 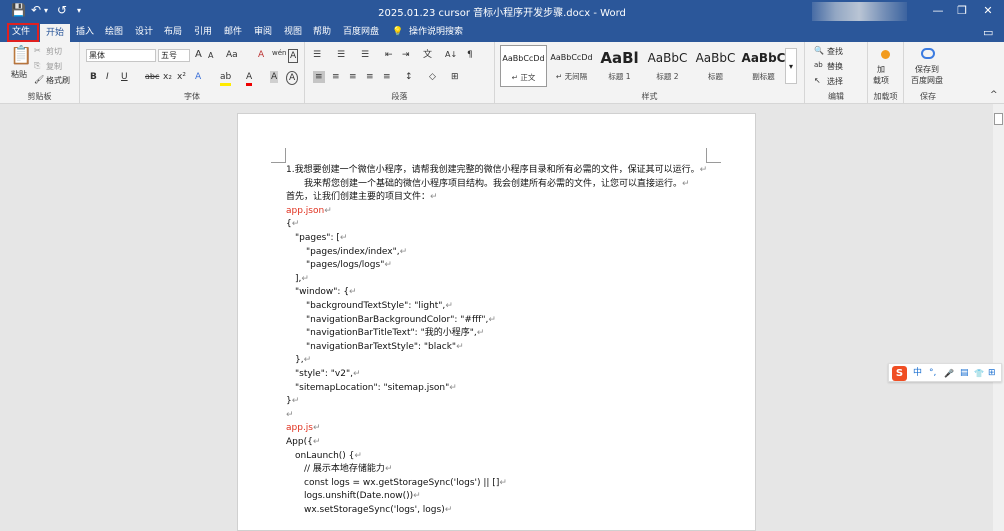 What do you see at coordinates (322, 32) in the screenshot?
I see `tab-help: 帮助` at bounding box center [322, 32].